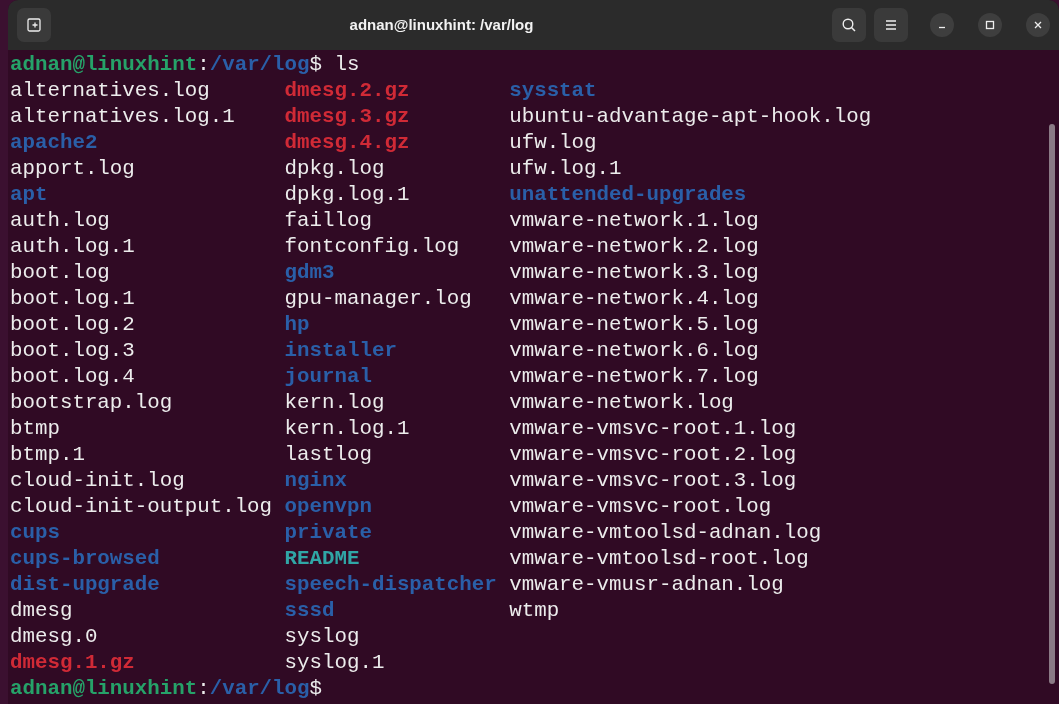  Describe the element at coordinates (628, 195) in the screenshot. I see `directory-name: unattended-upgrades` at that location.